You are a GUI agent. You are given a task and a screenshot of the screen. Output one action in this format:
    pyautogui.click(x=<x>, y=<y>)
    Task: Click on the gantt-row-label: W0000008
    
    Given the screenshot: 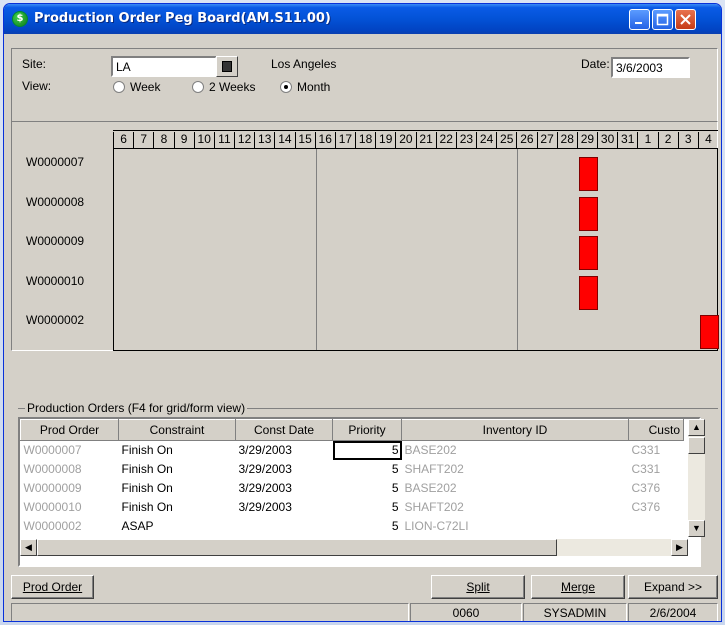 What is the action you would take?
    pyautogui.click(x=55, y=202)
    